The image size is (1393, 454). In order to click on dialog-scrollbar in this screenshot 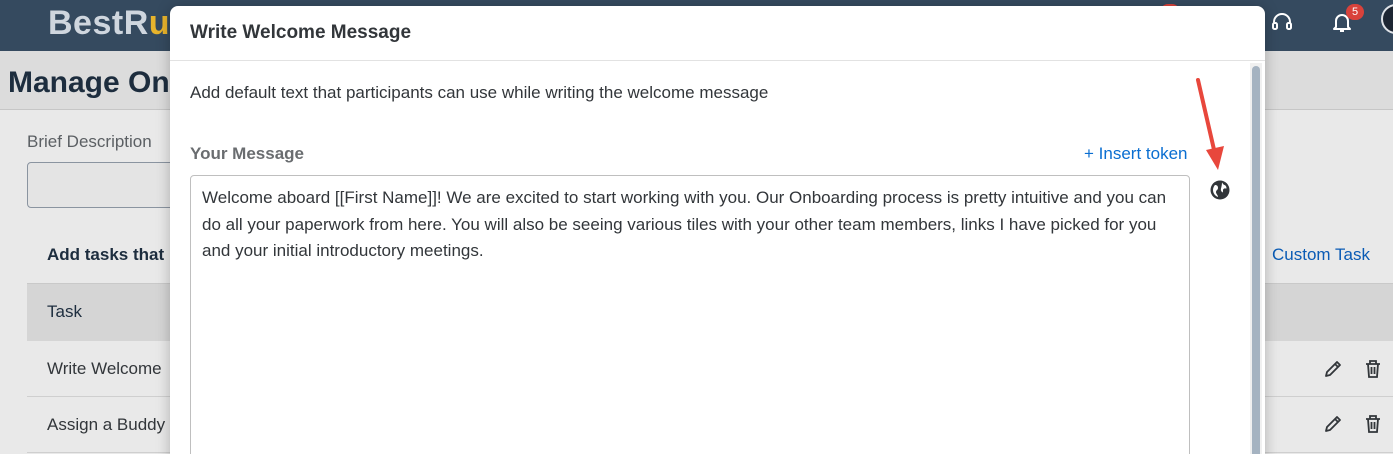, I will do `click(1256, 258)`.